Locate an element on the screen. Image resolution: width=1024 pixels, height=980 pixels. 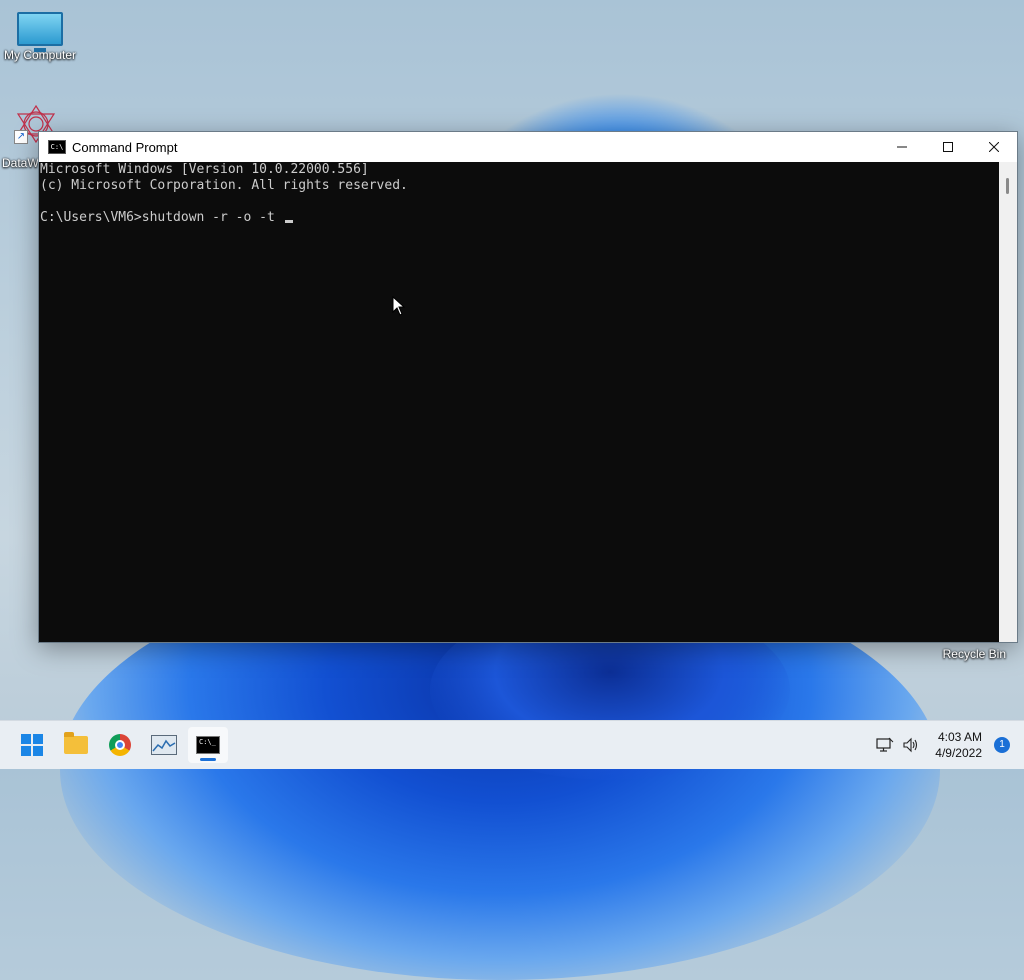
maximize-icon is located at coordinates (948, 147).